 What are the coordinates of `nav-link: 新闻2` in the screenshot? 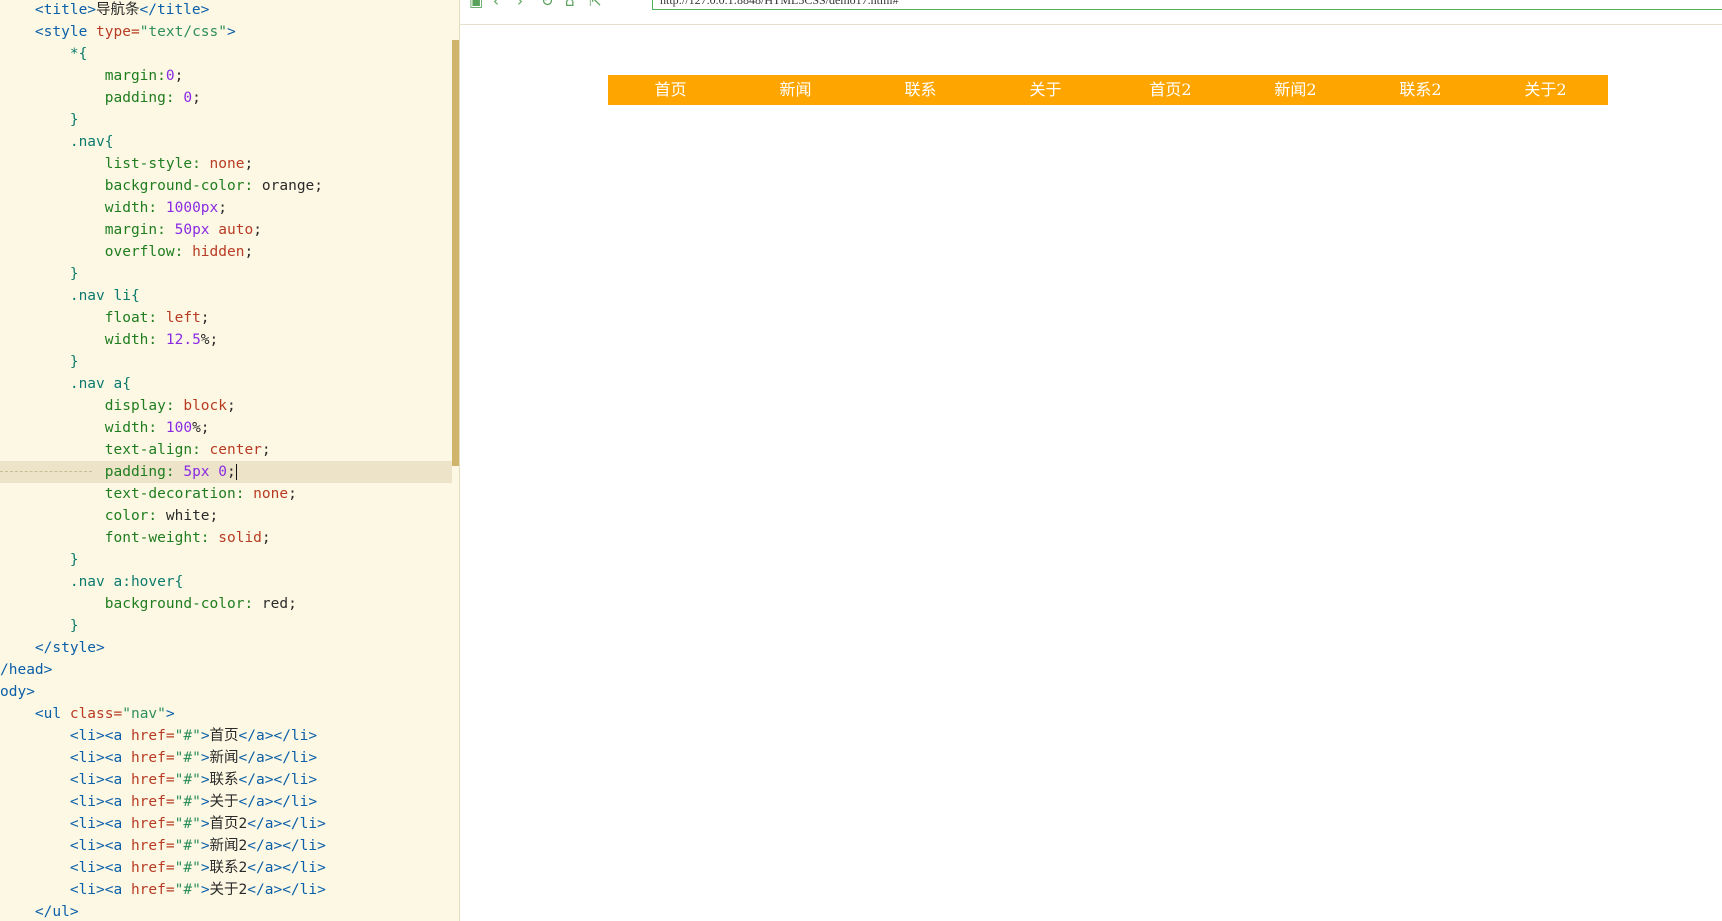 It's located at (1295, 90).